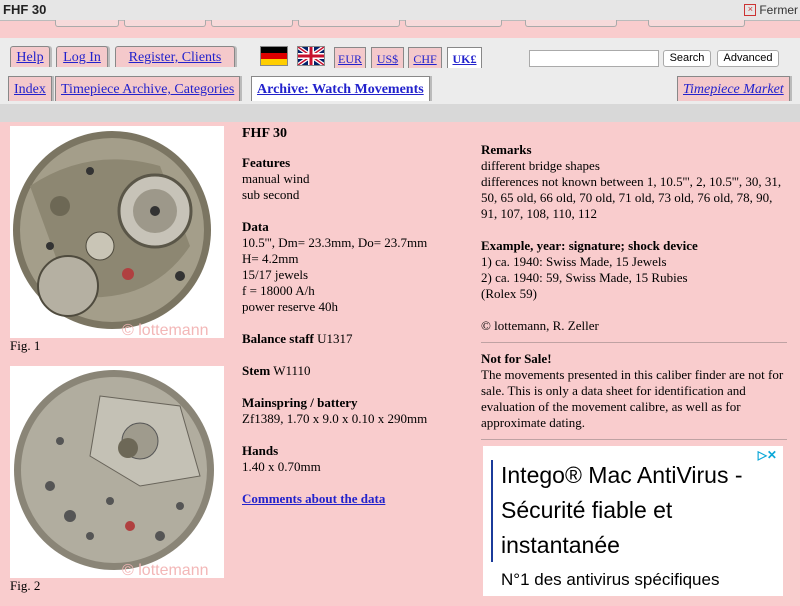  What do you see at coordinates (271, 194) in the screenshot?
I see `feature-item: sub second` at bounding box center [271, 194].